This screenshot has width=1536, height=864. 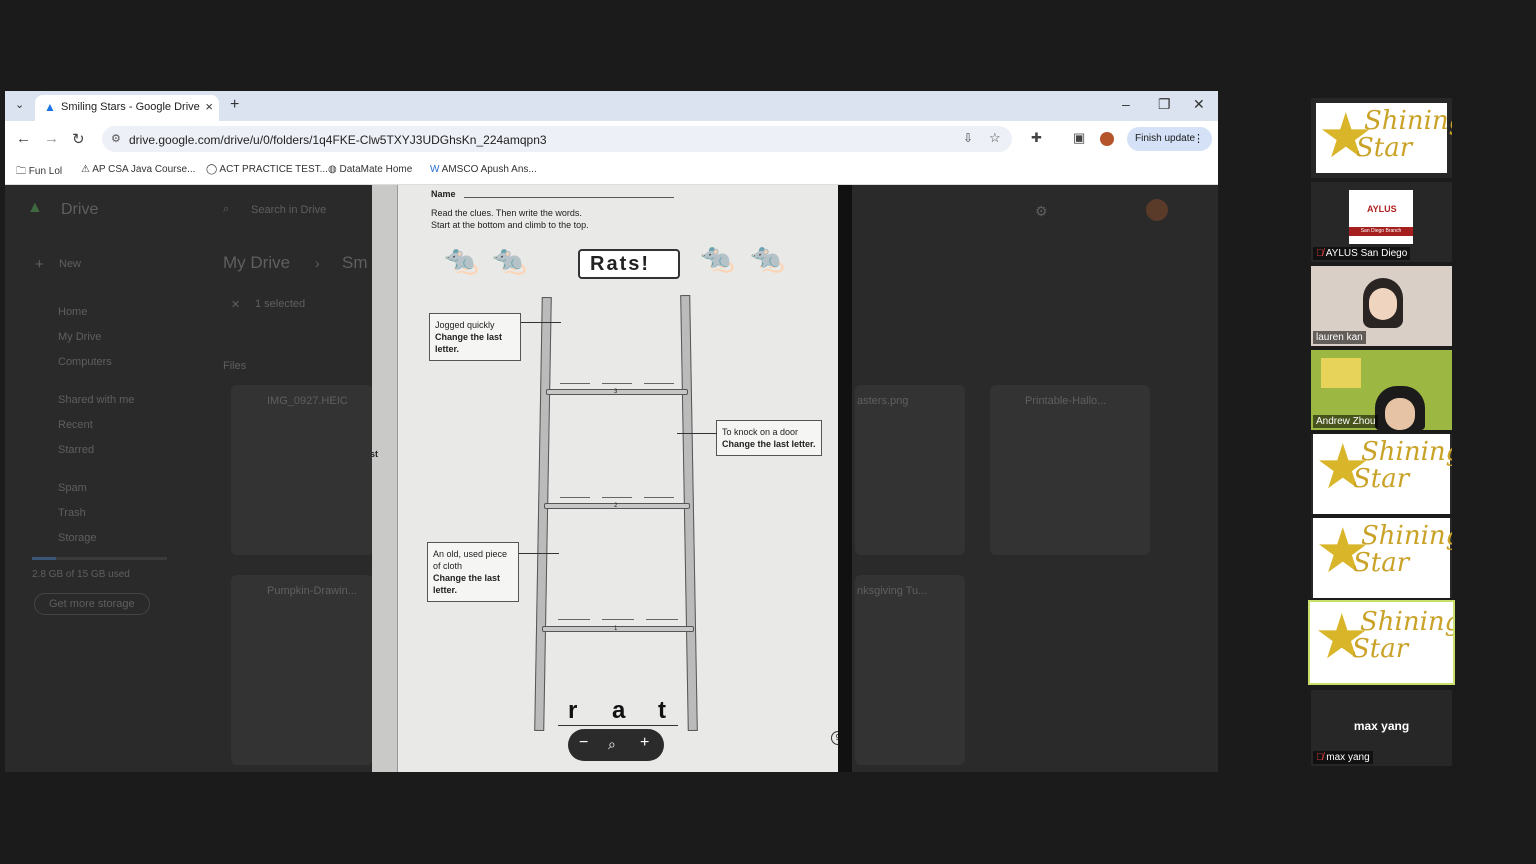 I want to click on back-icon: ←, so click(x=23, y=138).